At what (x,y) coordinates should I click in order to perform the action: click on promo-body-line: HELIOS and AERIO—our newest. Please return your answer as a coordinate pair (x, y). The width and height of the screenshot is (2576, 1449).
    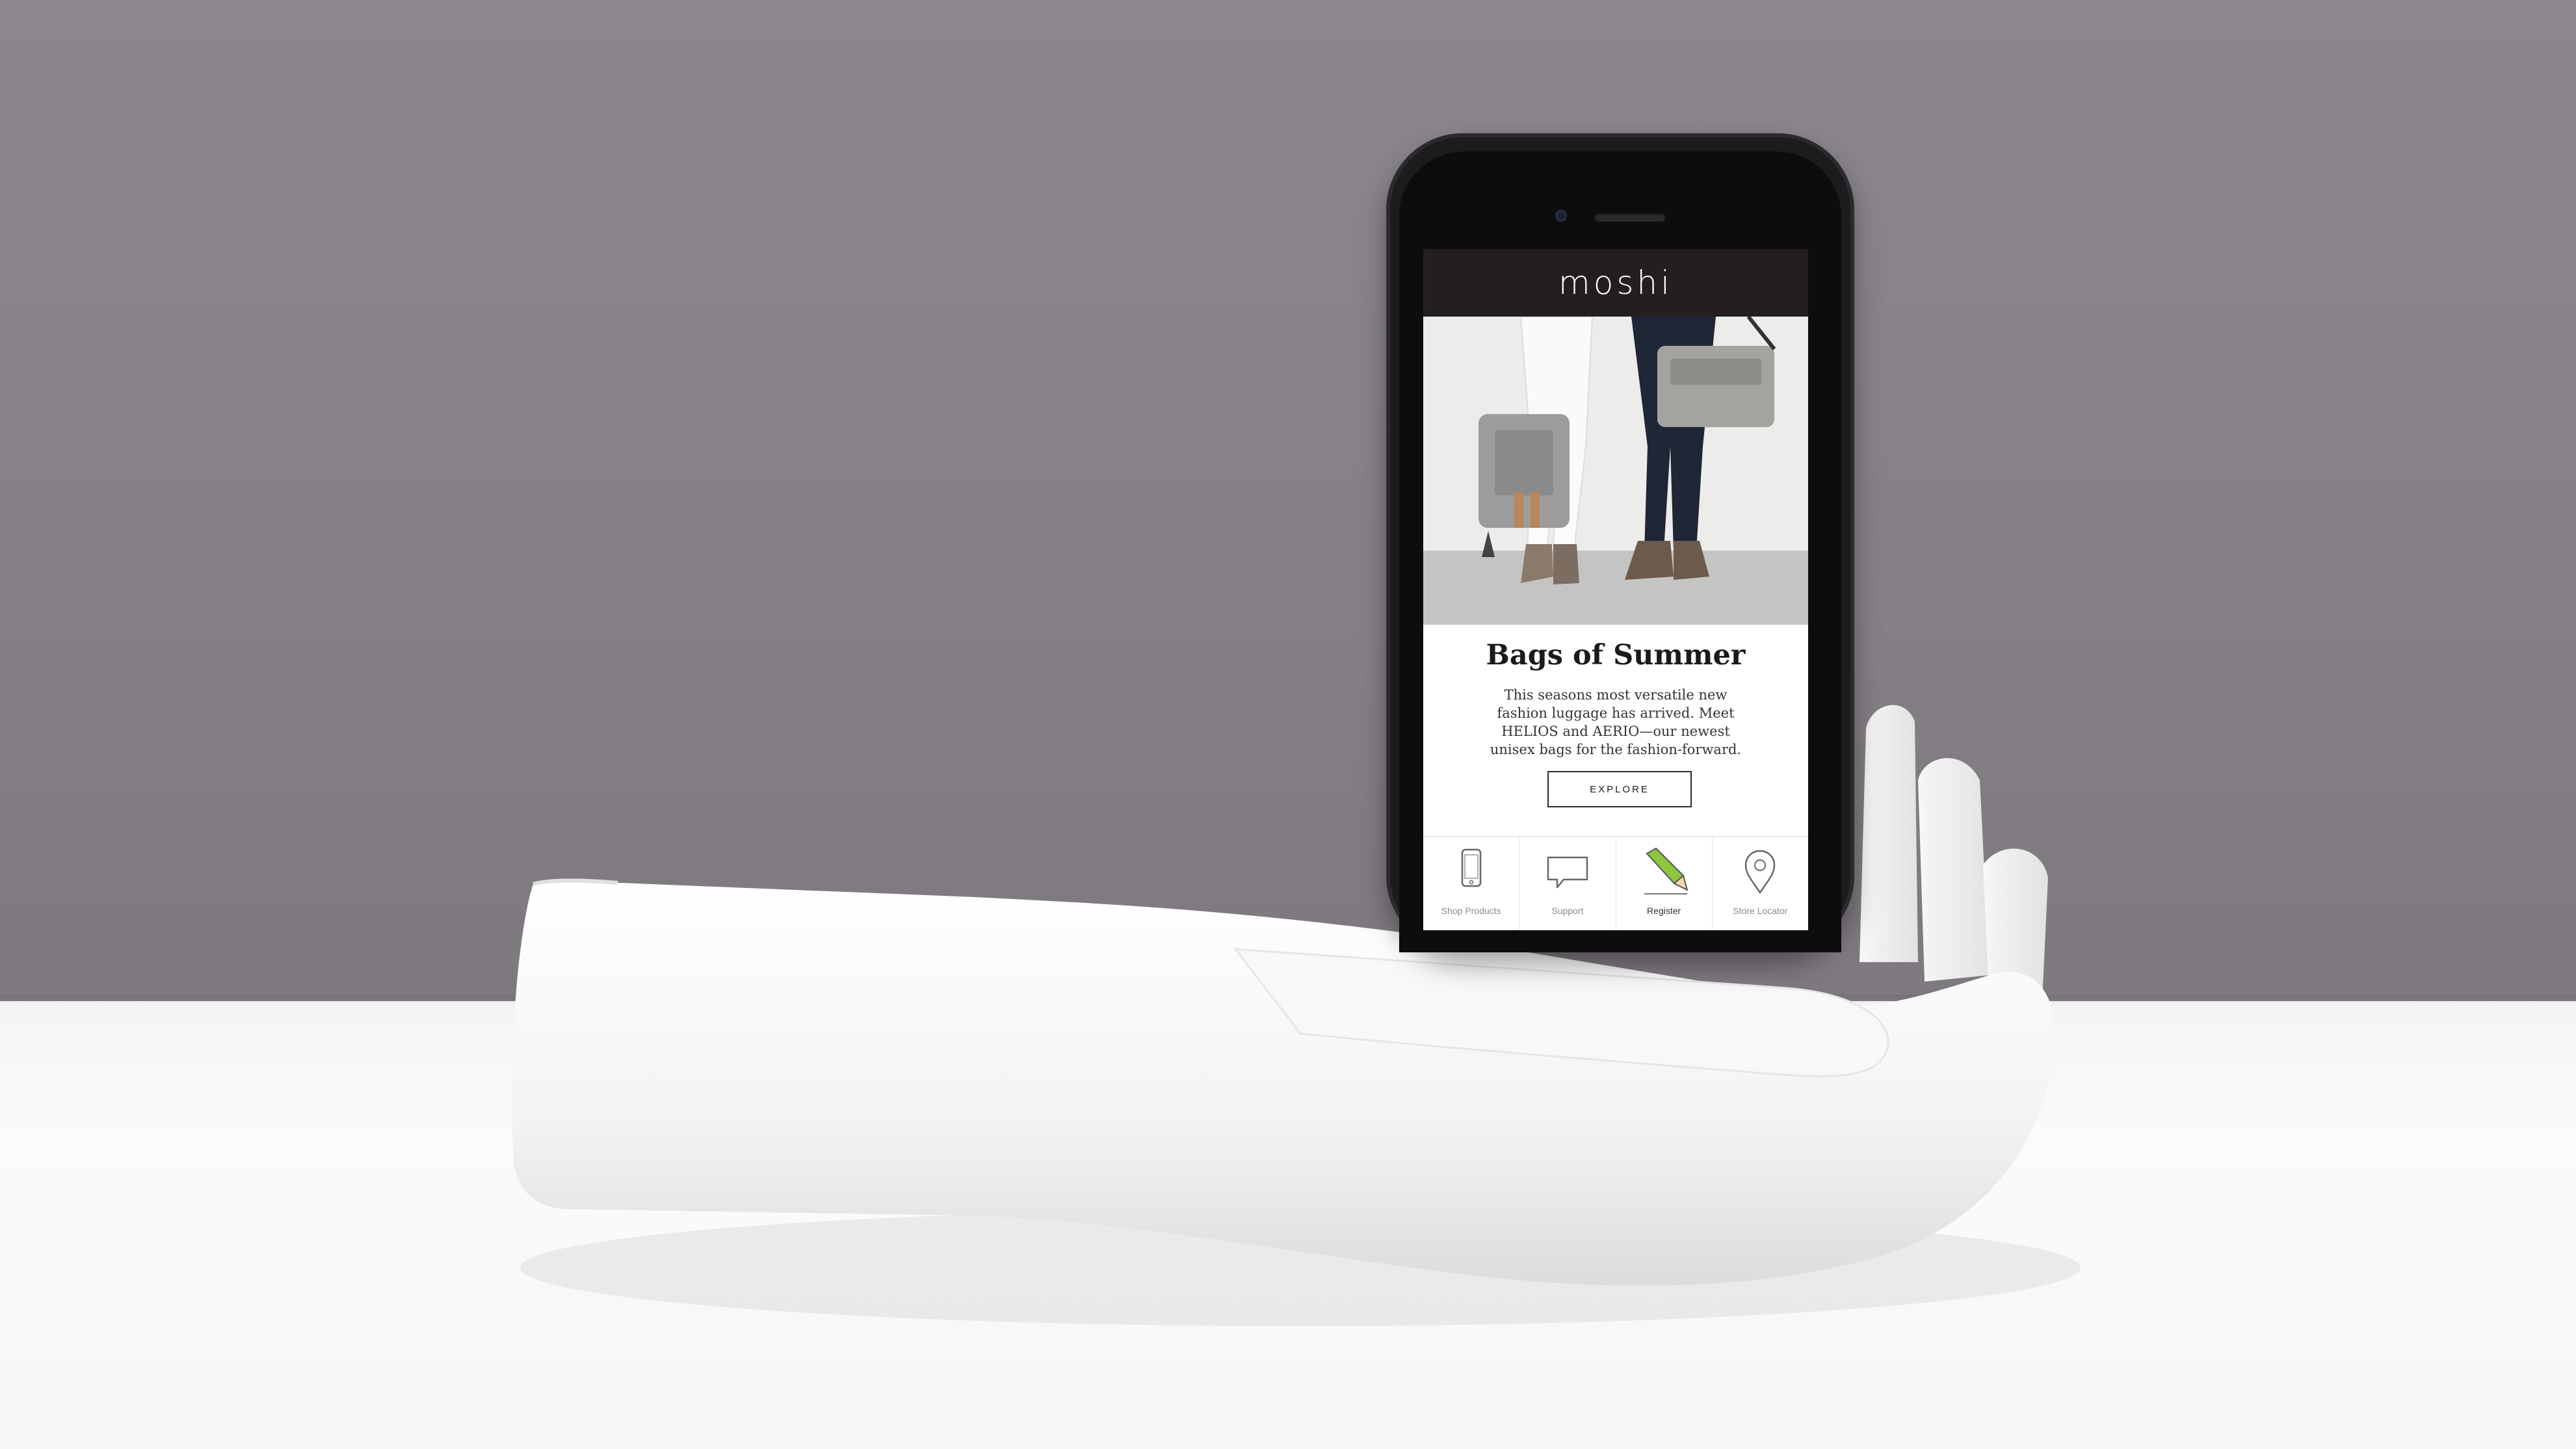
    Looking at the image, I should click on (1615, 731).